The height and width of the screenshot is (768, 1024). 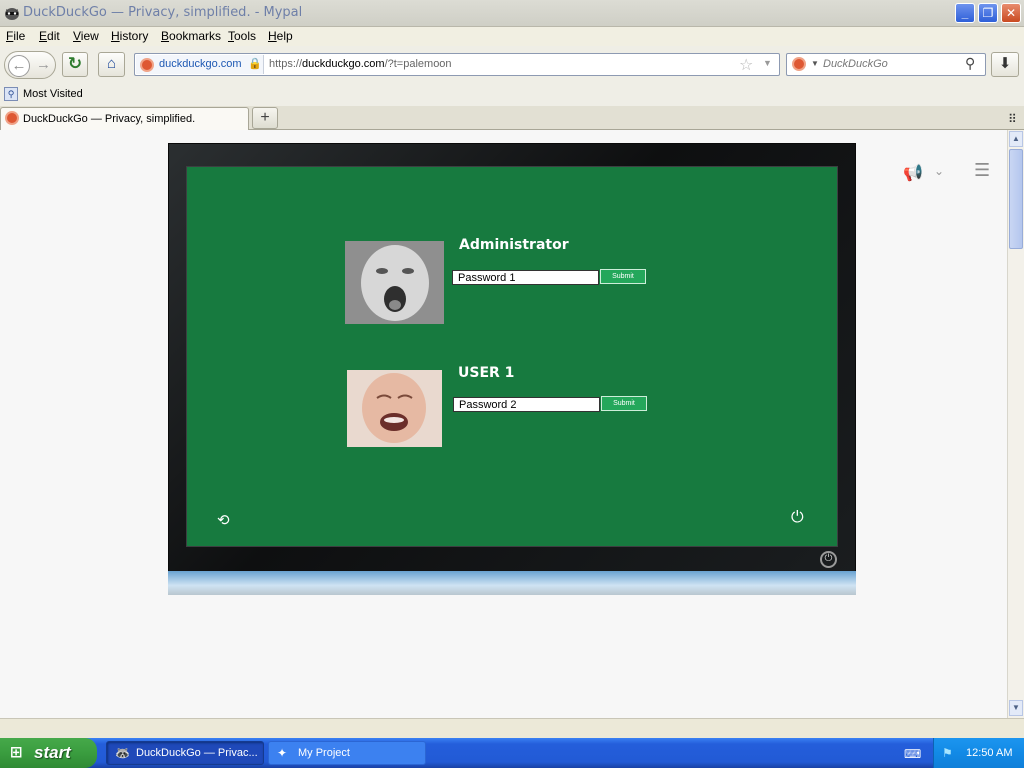 What do you see at coordinates (223, 520) in the screenshot?
I see `accessibility-icon: ⟲` at bounding box center [223, 520].